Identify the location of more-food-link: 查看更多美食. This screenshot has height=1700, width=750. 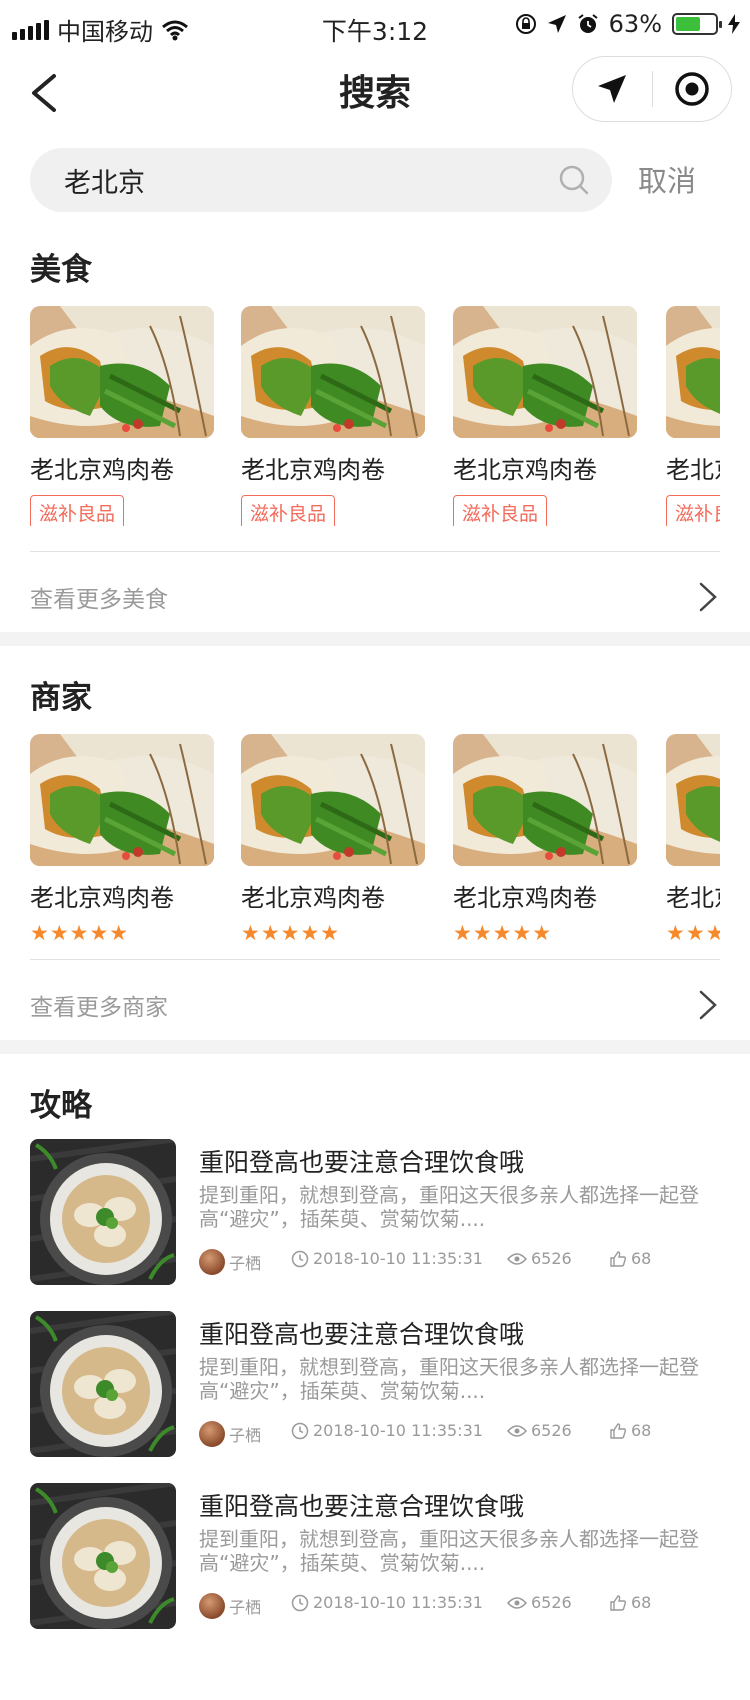
(375, 597).